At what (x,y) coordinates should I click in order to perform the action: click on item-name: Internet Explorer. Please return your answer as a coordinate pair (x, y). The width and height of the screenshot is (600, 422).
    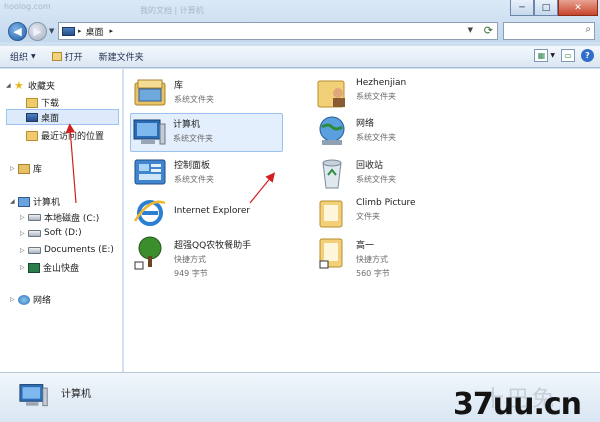
    Looking at the image, I should click on (212, 211).